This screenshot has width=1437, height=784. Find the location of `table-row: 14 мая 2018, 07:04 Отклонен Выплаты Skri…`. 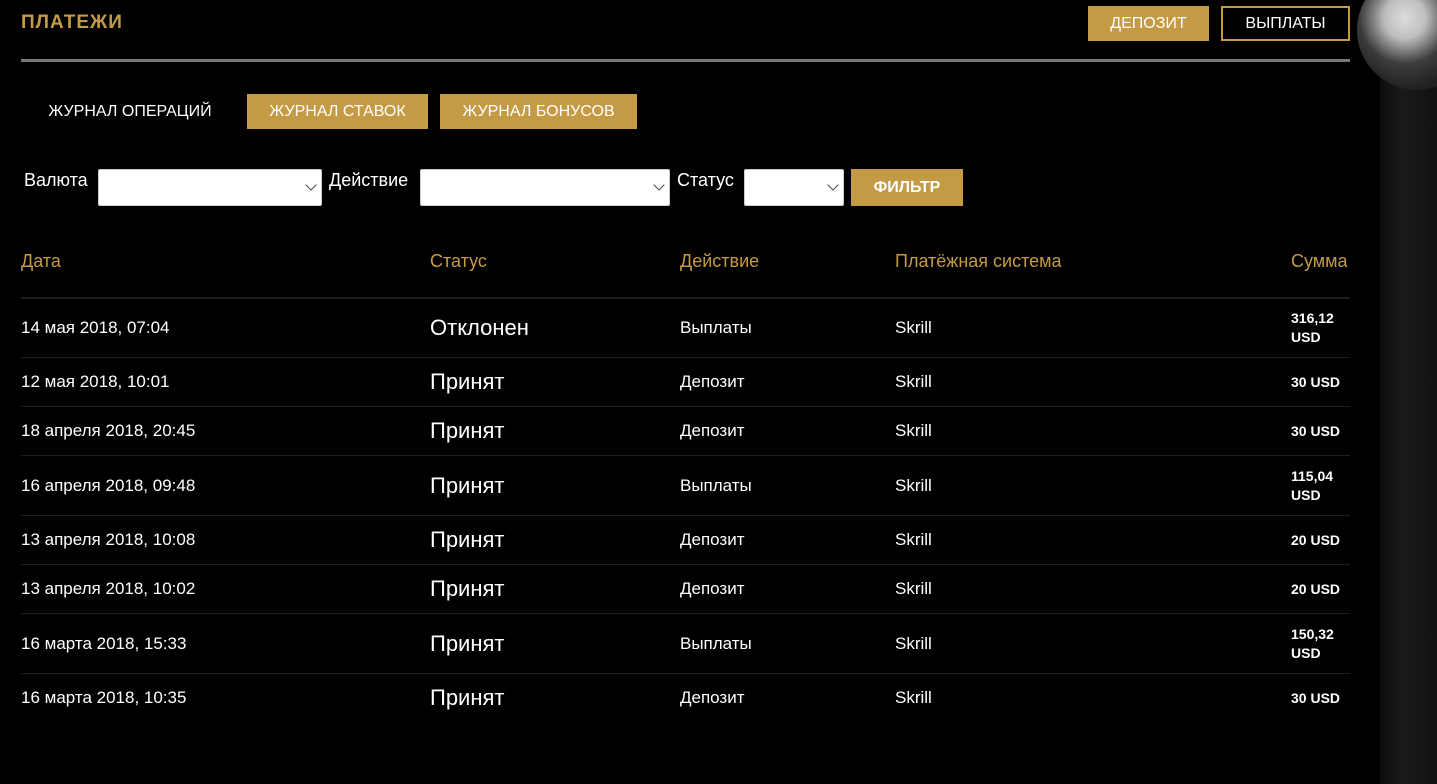

table-row: 14 мая 2018, 07:04 Отклонен Выплаты Skri… is located at coordinates (685, 328).